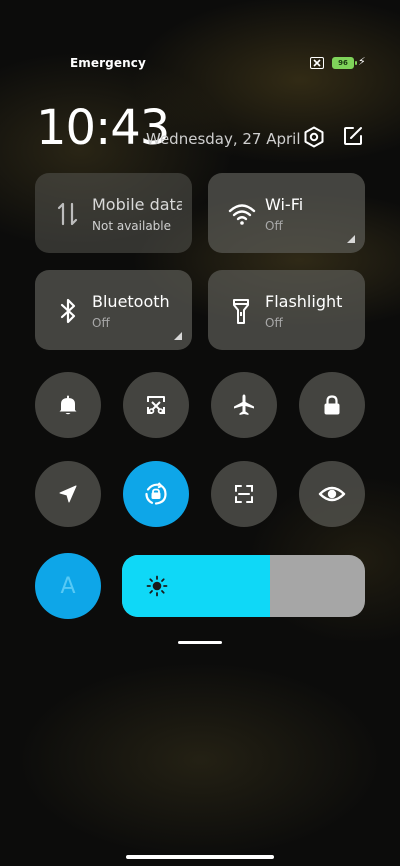 Image resolution: width=400 pixels, height=866 pixels. I want to click on tile-mobile-data: Mobile data Not available, so click(113, 213).